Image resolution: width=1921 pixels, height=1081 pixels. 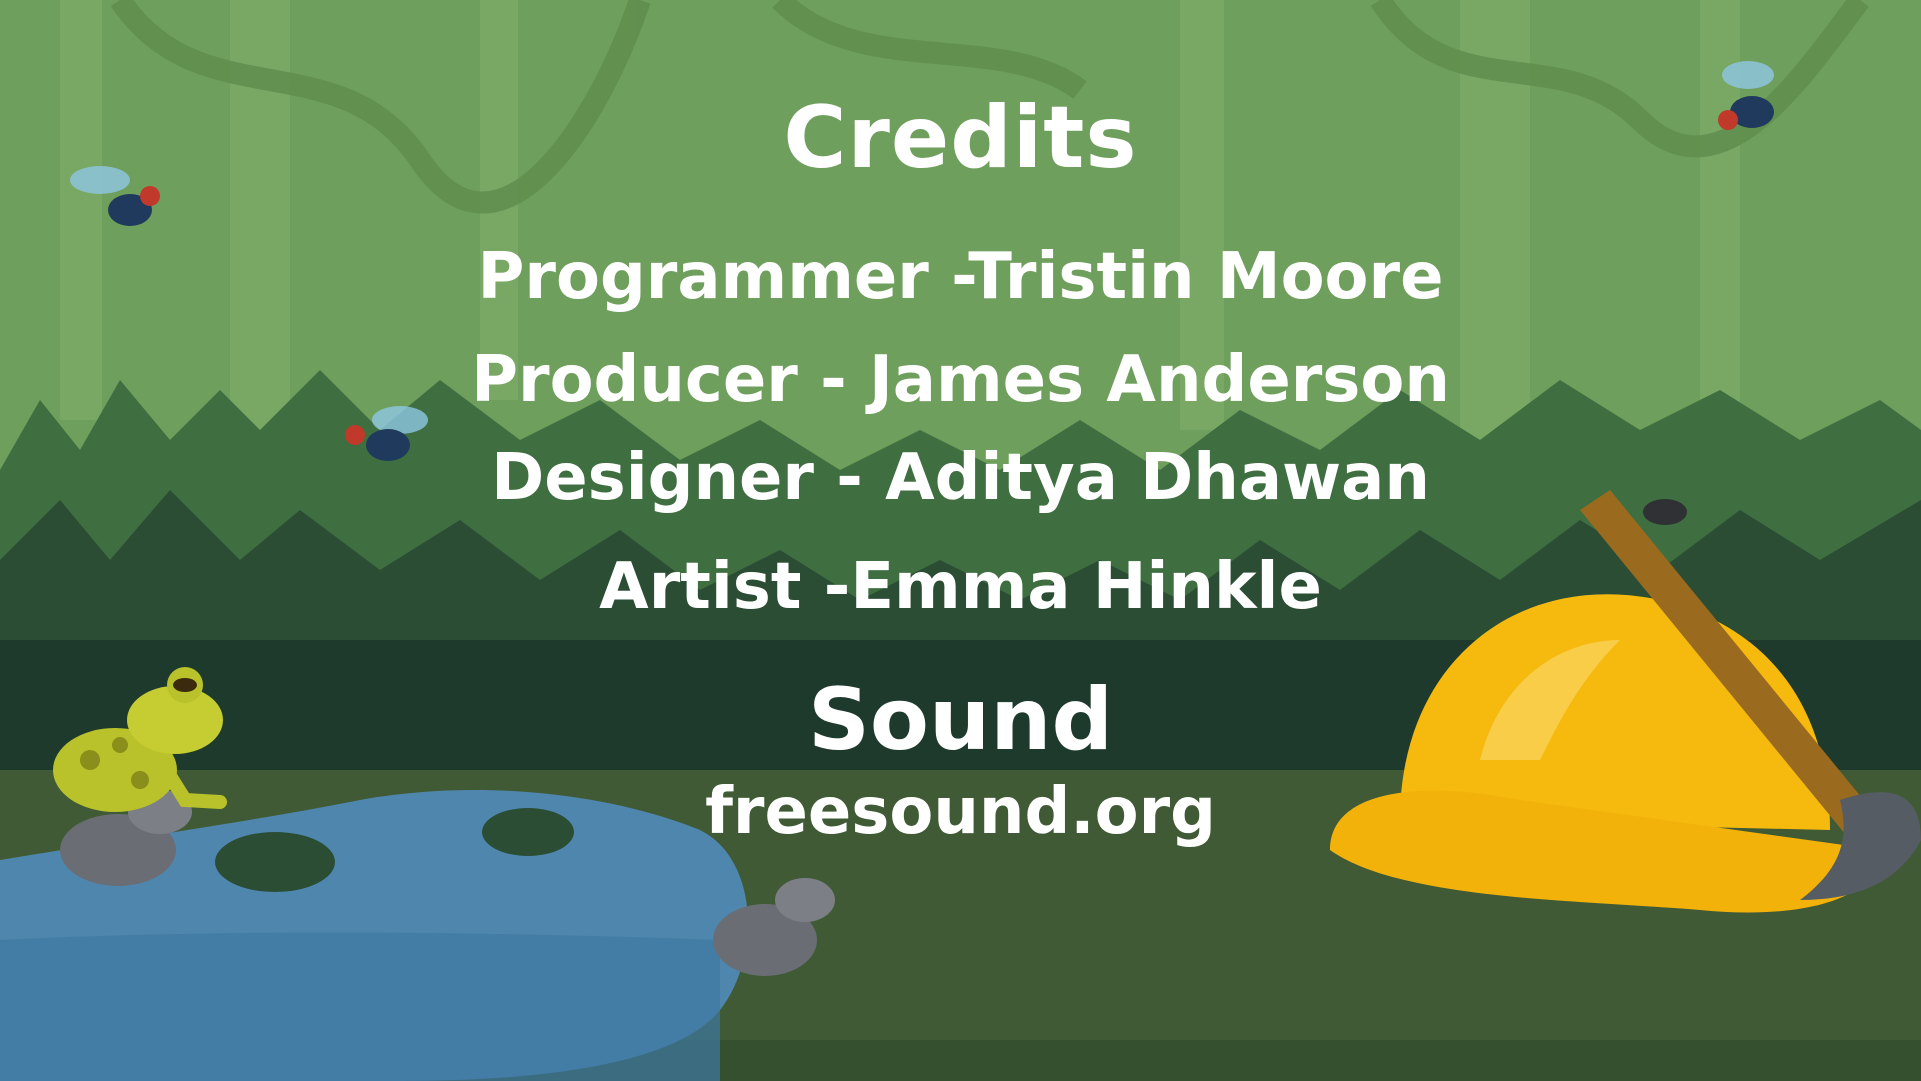 What do you see at coordinates (960, 478) in the screenshot?
I see `credit-designer: Designer - Aditya Dhawan` at bounding box center [960, 478].